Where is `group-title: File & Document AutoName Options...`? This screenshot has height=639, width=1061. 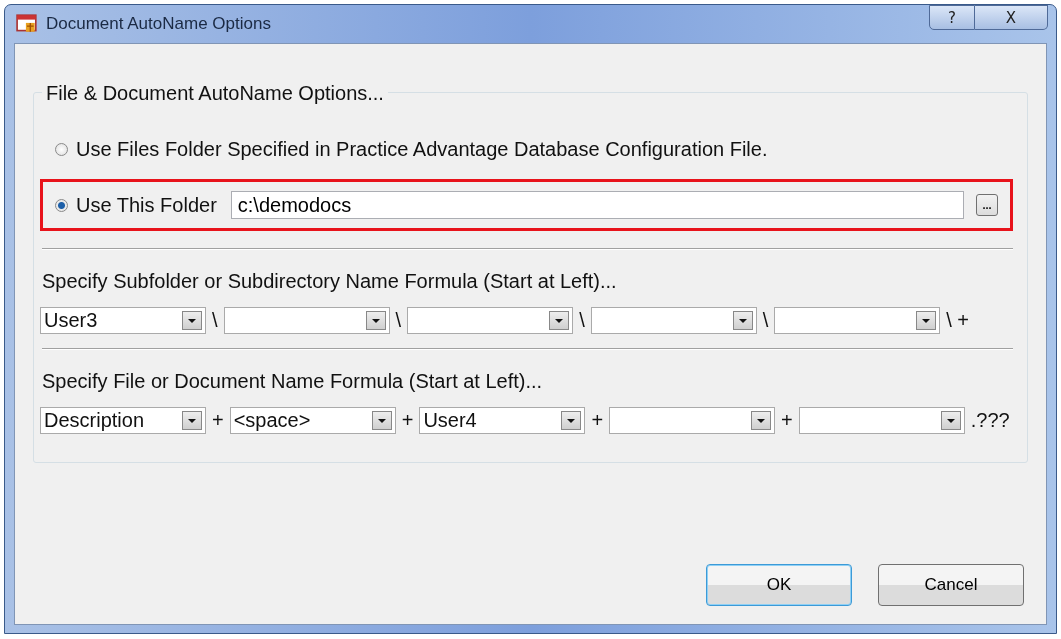 group-title: File & Document AutoName Options... is located at coordinates (215, 93).